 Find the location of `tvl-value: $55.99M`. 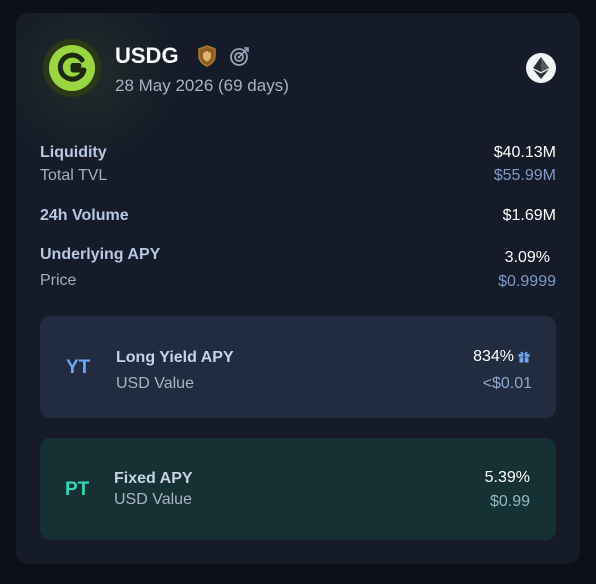

tvl-value: $55.99M is located at coordinates (524, 175).